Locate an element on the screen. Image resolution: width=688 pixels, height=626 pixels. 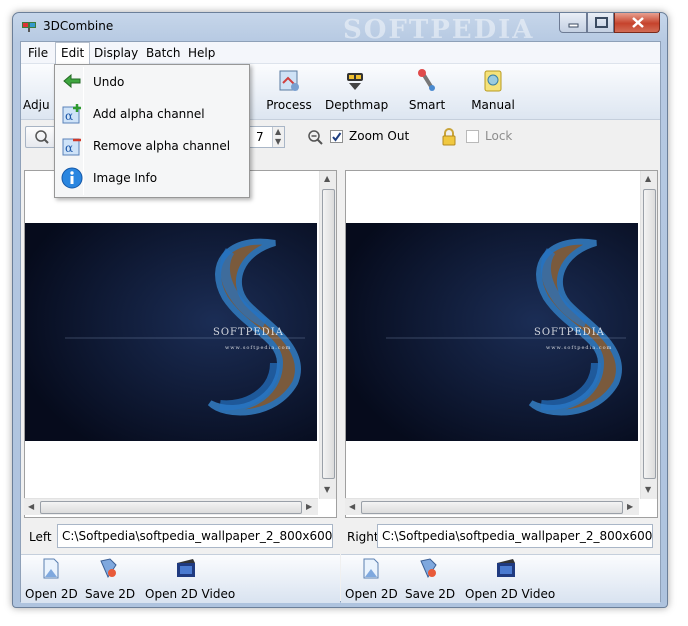
remove-alpha-label: Remove alpha channel is located at coordinates (162, 146).